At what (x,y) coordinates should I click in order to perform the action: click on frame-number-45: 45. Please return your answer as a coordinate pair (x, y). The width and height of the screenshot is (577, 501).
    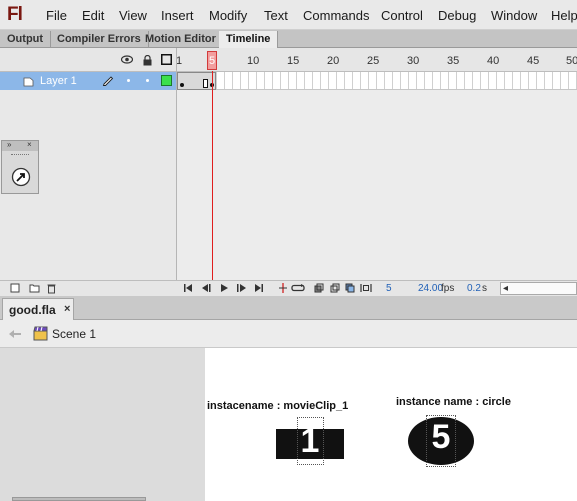
    Looking at the image, I should click on (533, 61).